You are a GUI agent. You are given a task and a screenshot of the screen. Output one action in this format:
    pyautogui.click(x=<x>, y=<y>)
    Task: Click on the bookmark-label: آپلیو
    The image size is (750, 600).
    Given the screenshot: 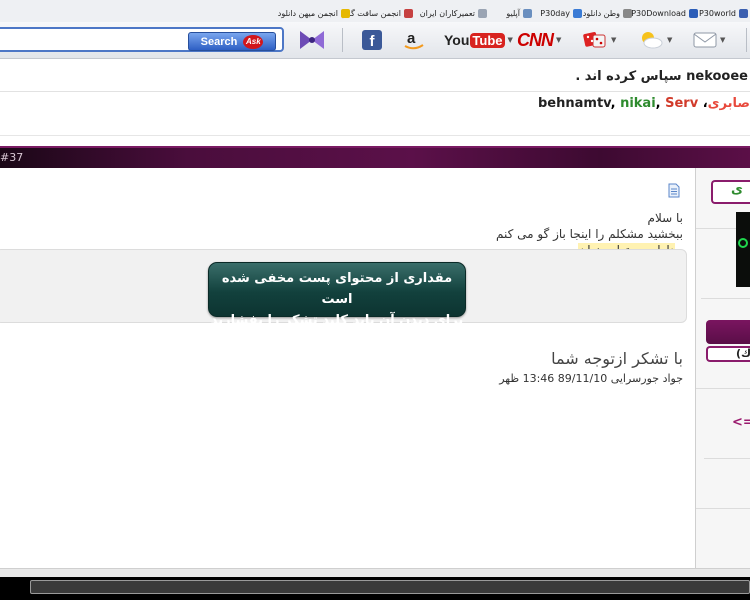 What is the action you would take?
    pyautogui.click(x=513, y=13)
    